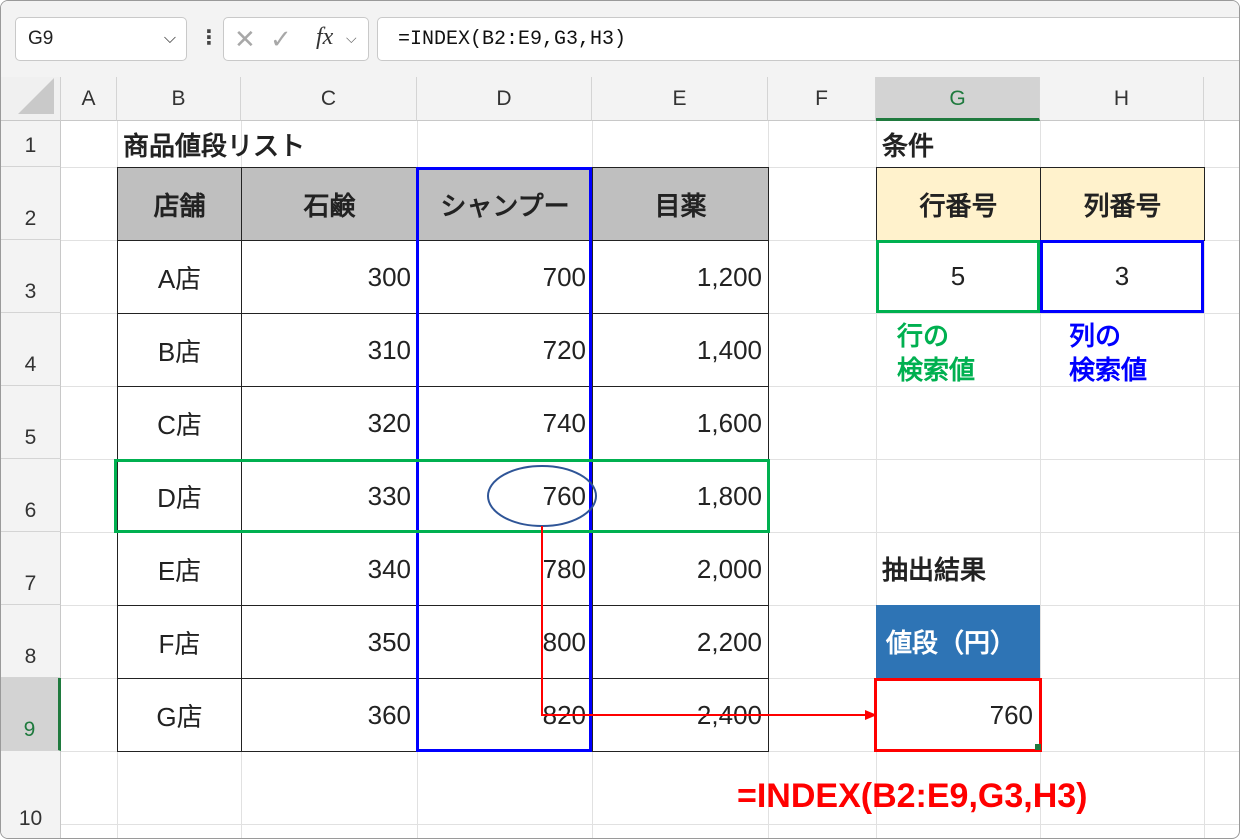 This screenshot has width=1240, height=839. I want to click on table-cell: 310, so click(329, 350).